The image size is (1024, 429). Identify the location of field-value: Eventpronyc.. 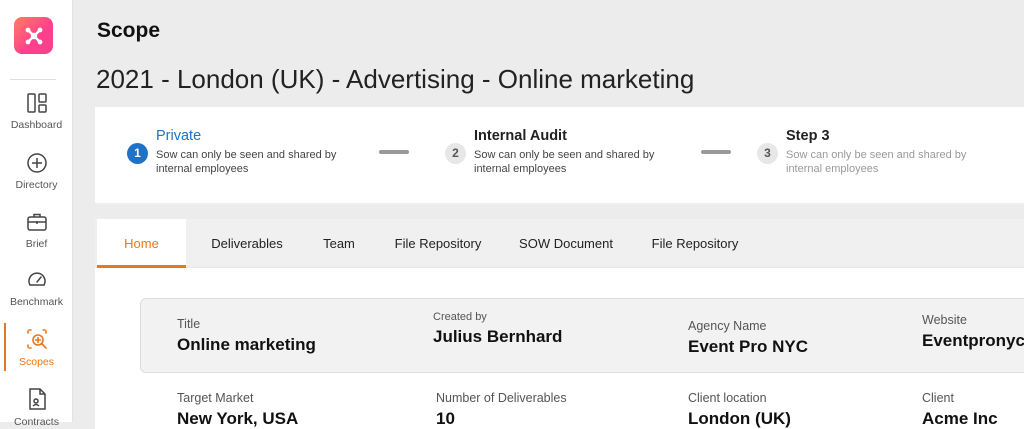
(973, 340).